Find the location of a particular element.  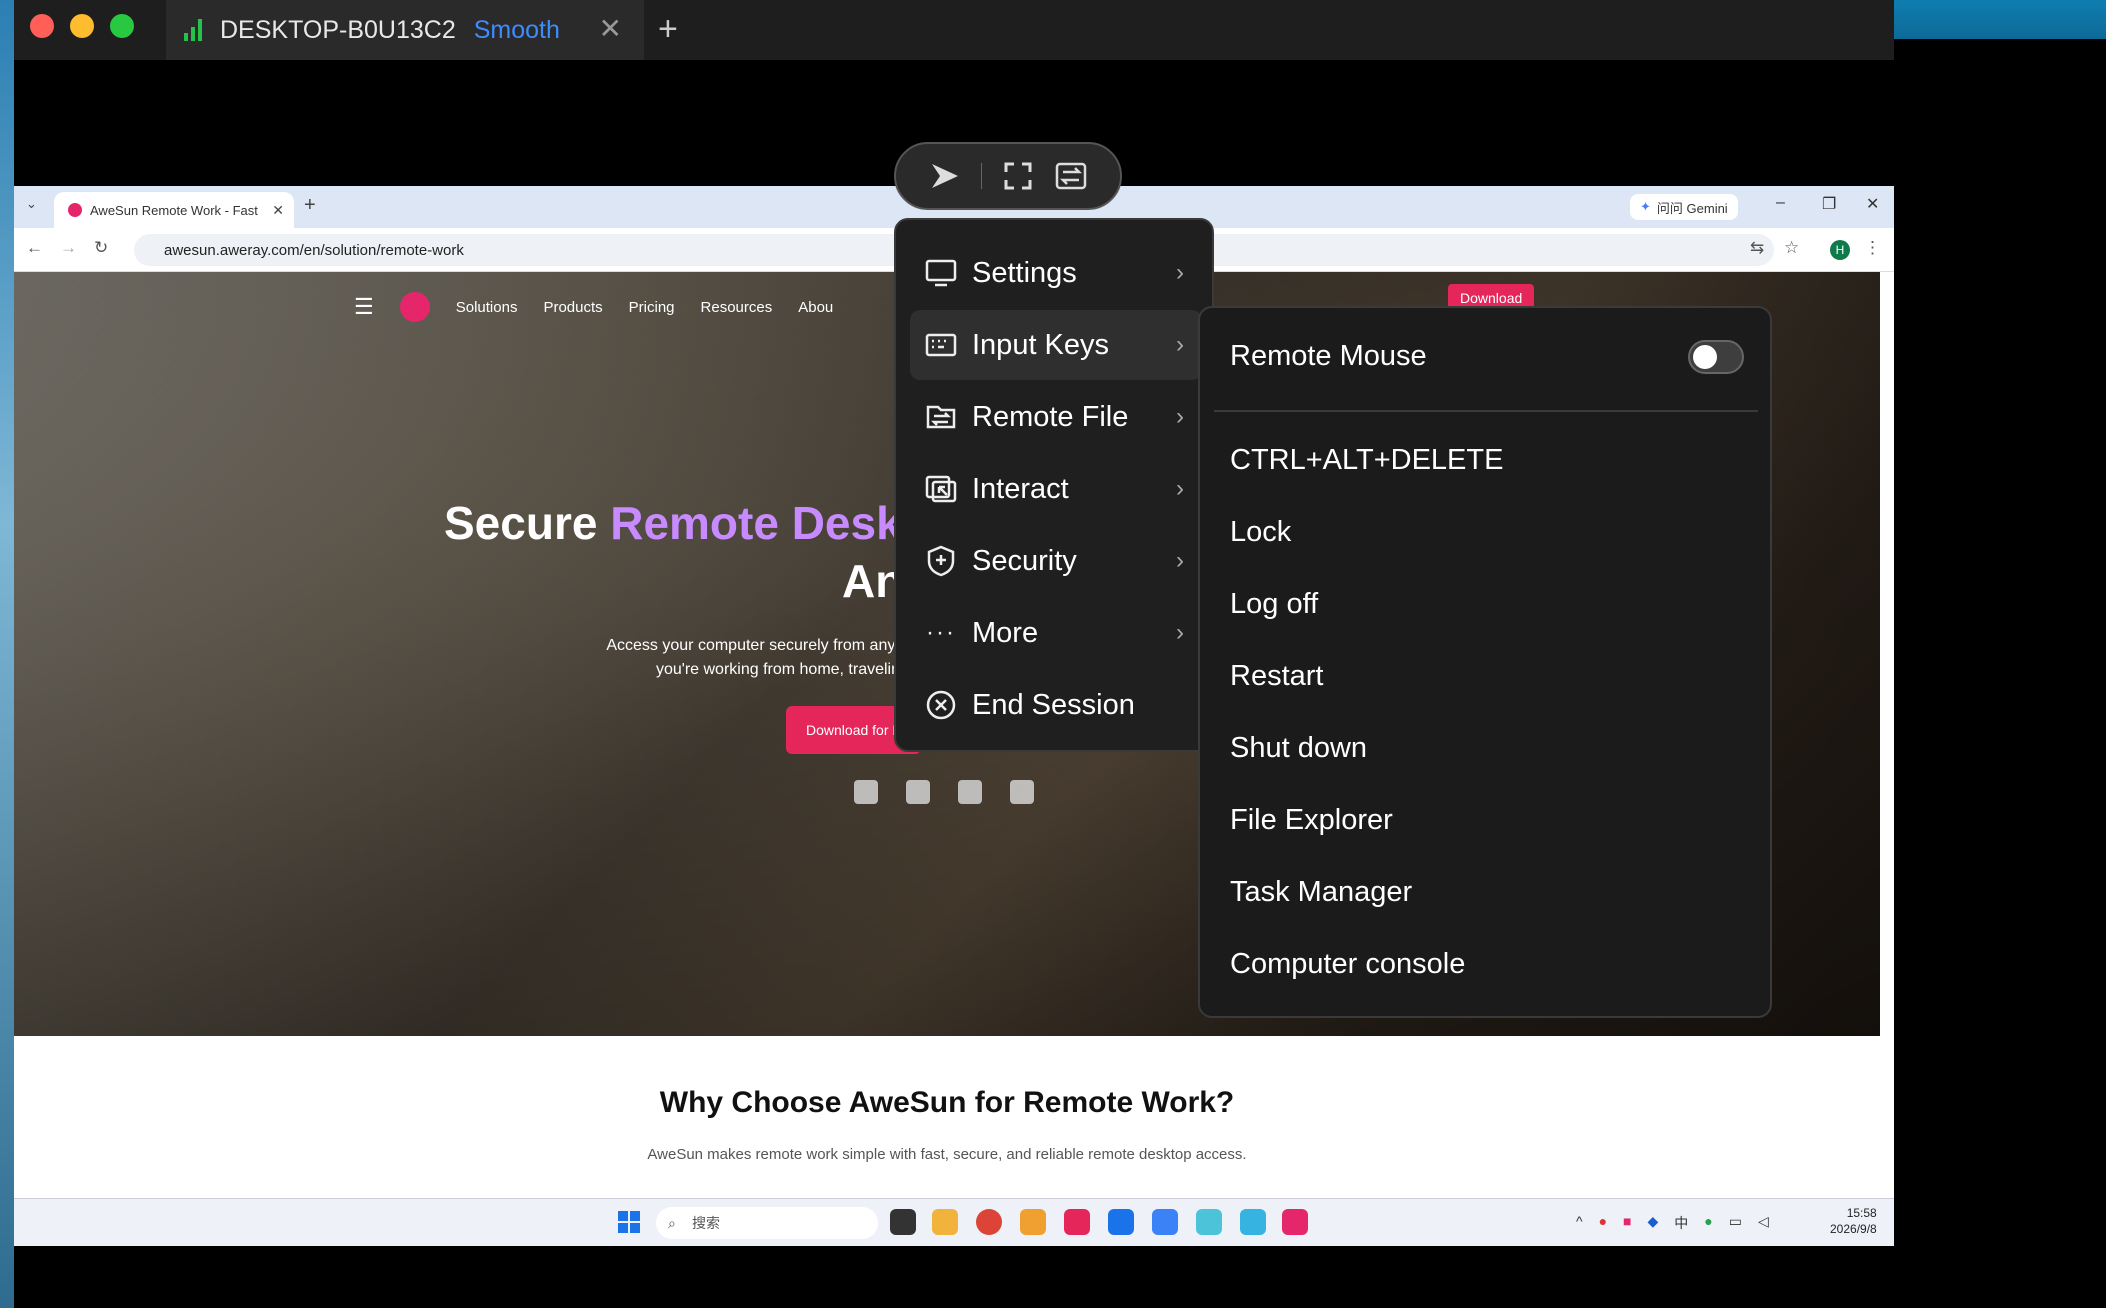

floating-toolbar is located at coordinates (1008, 176).